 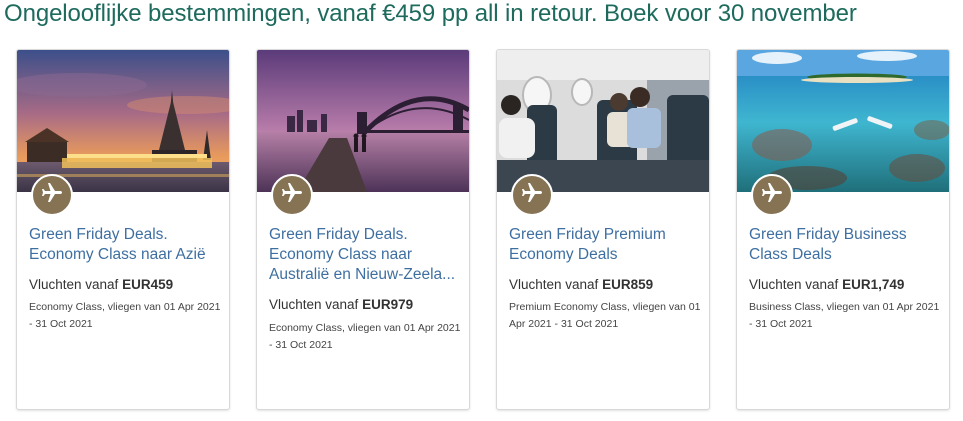 What do you see at coordinates (606, 245) in the screenshot?
I see `deal-title: Green Friday Premium Economy Deals` at bounding box center [606, 245].